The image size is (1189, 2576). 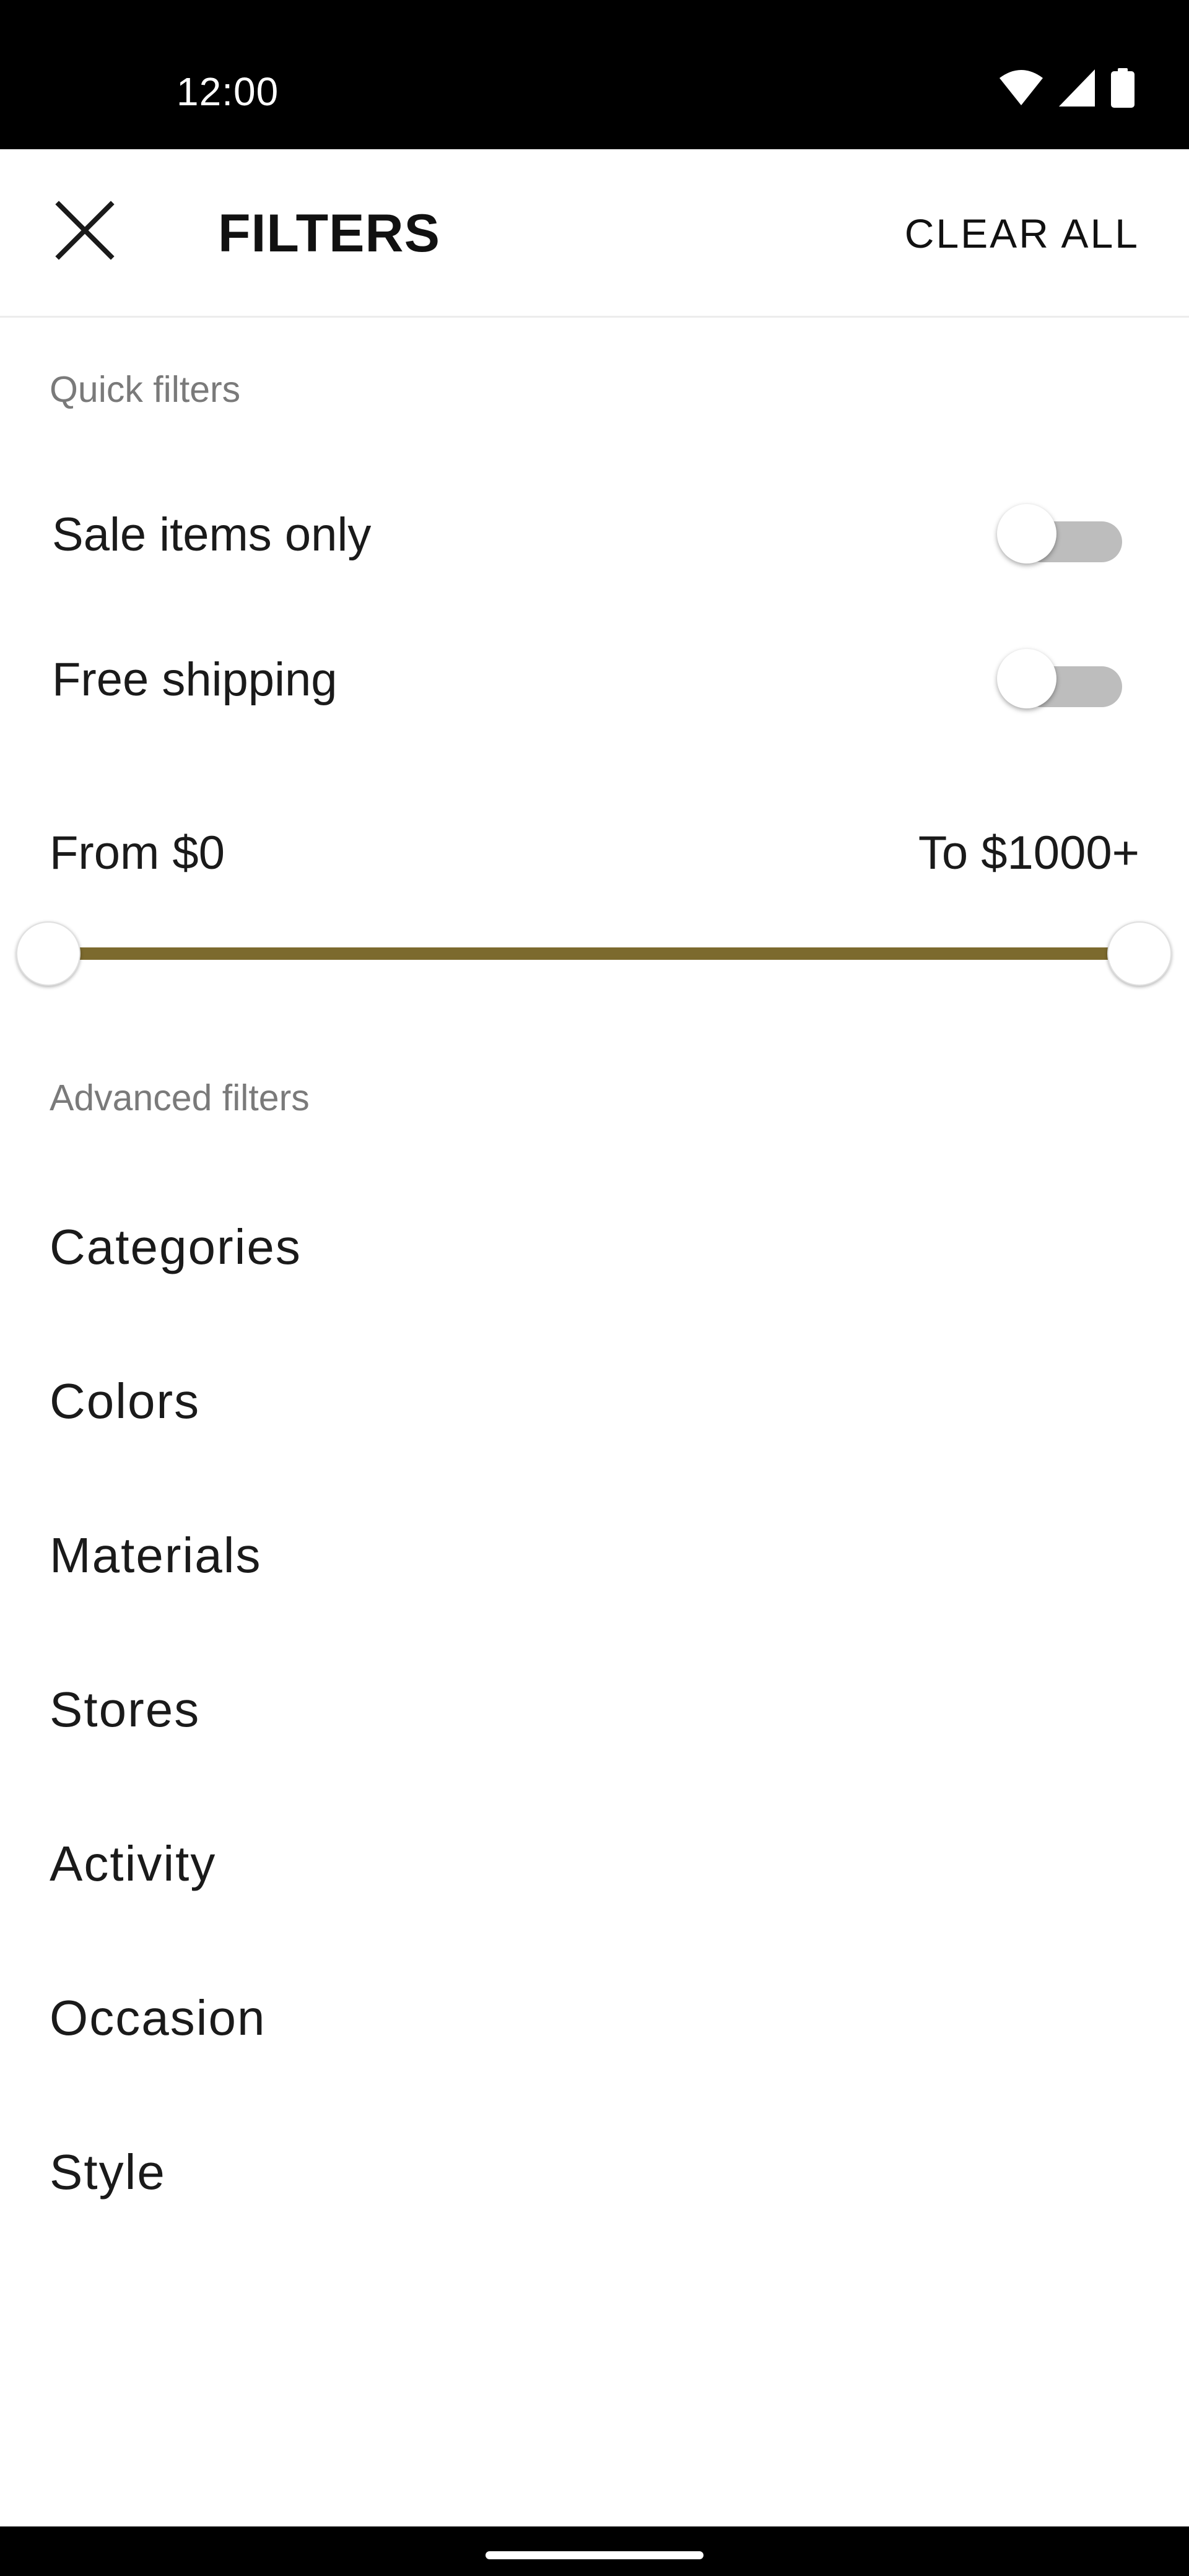 What do you see at coordinates (1028, 853) in the screenshot?
I see `price-to-label: To $1000+` at bounding box center [1028, 853].